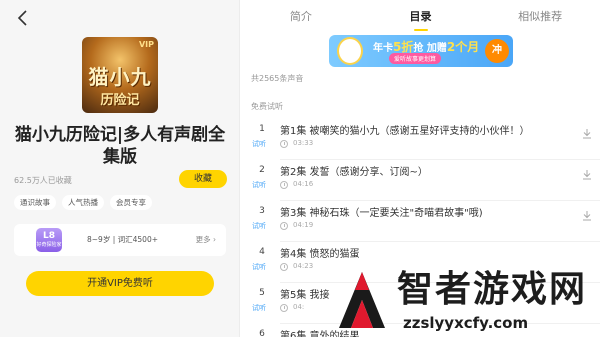 This screenshot has height=337, width=600. What do you see at coordinates (146, 44) in the screenshot?
I see `cover-vip-label: VIP` at bounding box center [146, 44].